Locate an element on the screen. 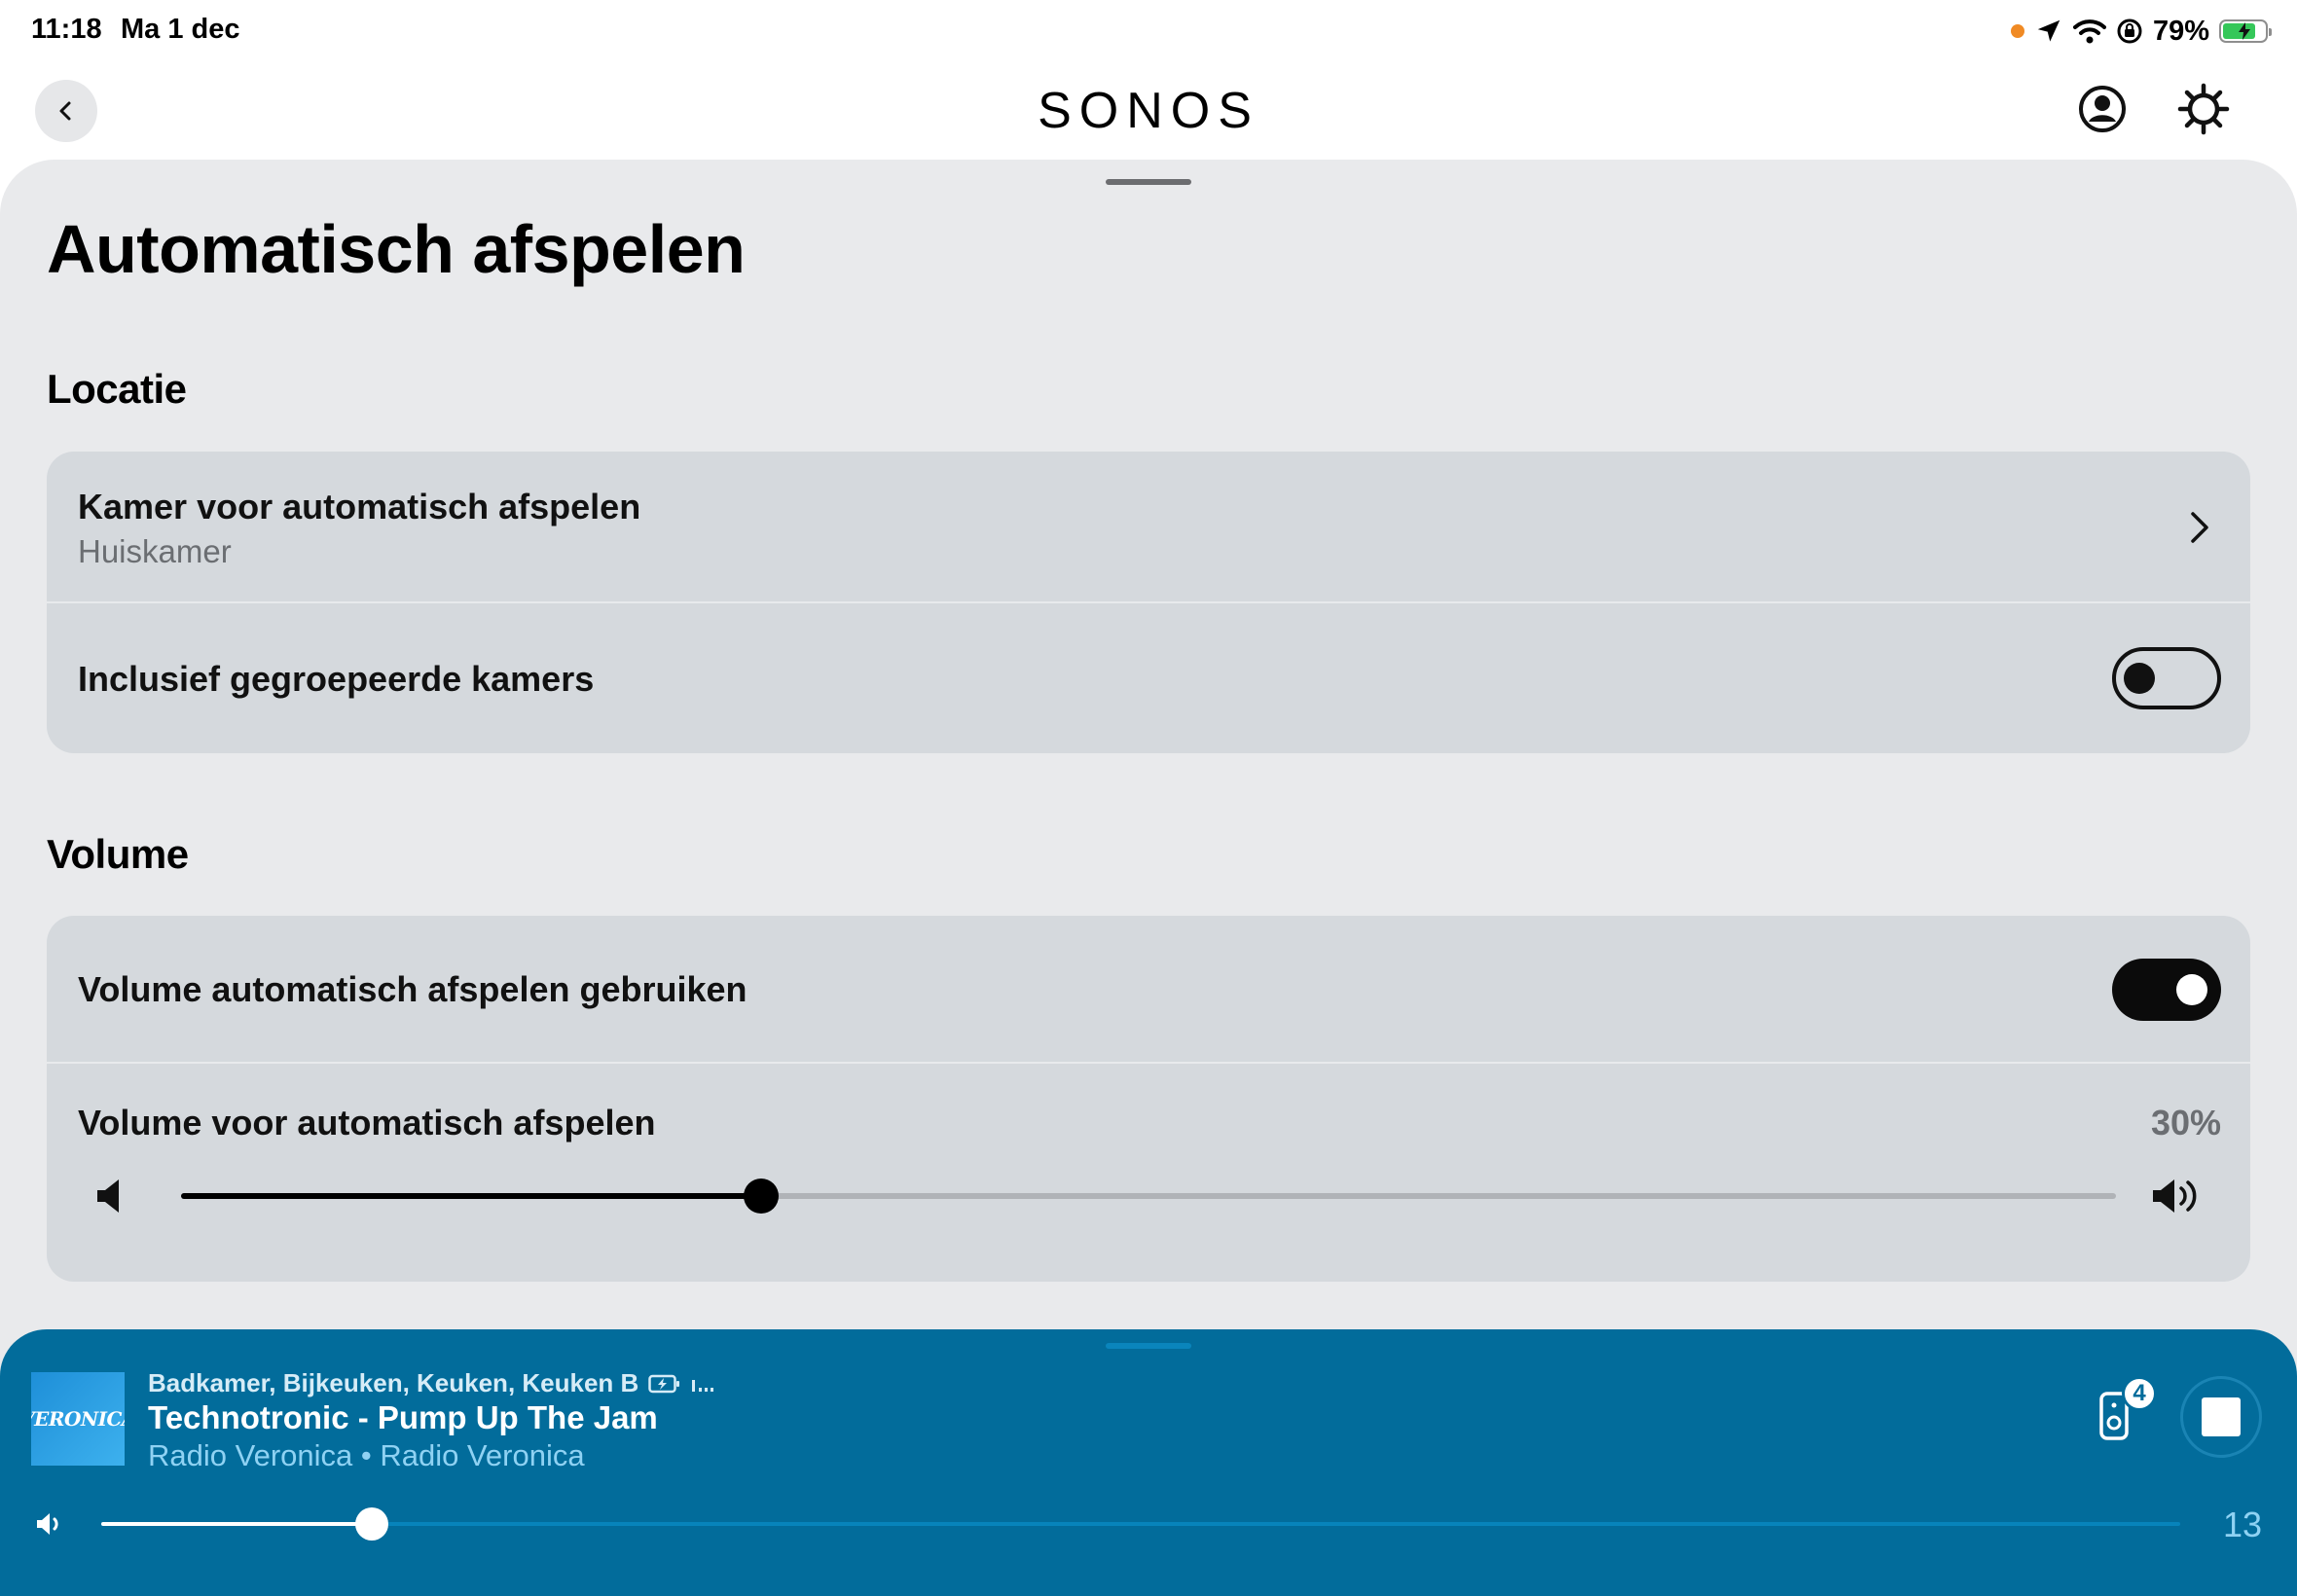 The image size is (2297, 1596). screen-lock-rotation-icon is located at coordinates (2129, 32).